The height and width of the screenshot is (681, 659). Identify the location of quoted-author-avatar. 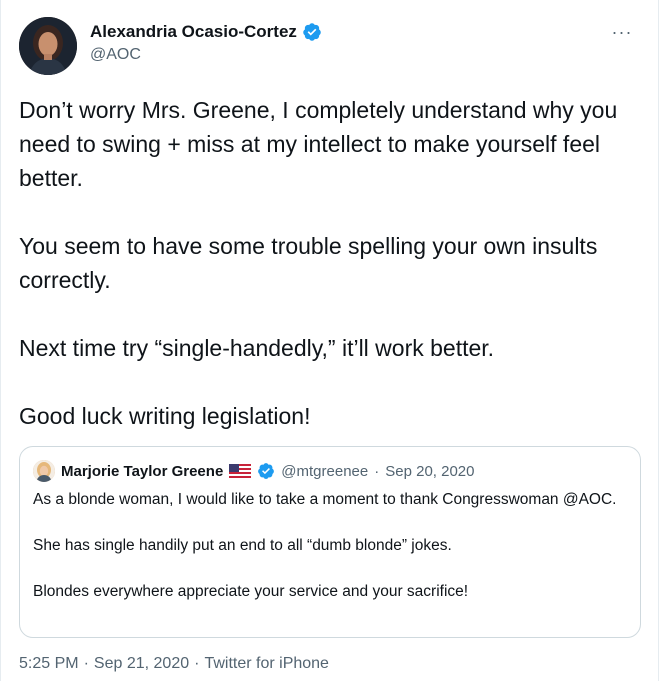
(44, 471).